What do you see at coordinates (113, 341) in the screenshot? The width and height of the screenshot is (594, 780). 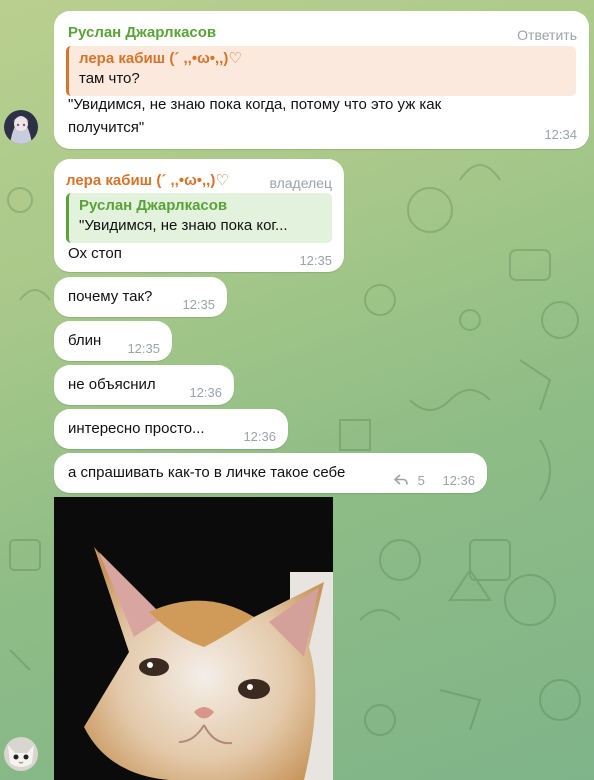 I see `message-bubble: блин 12:35` at bounding box center [113, 341].